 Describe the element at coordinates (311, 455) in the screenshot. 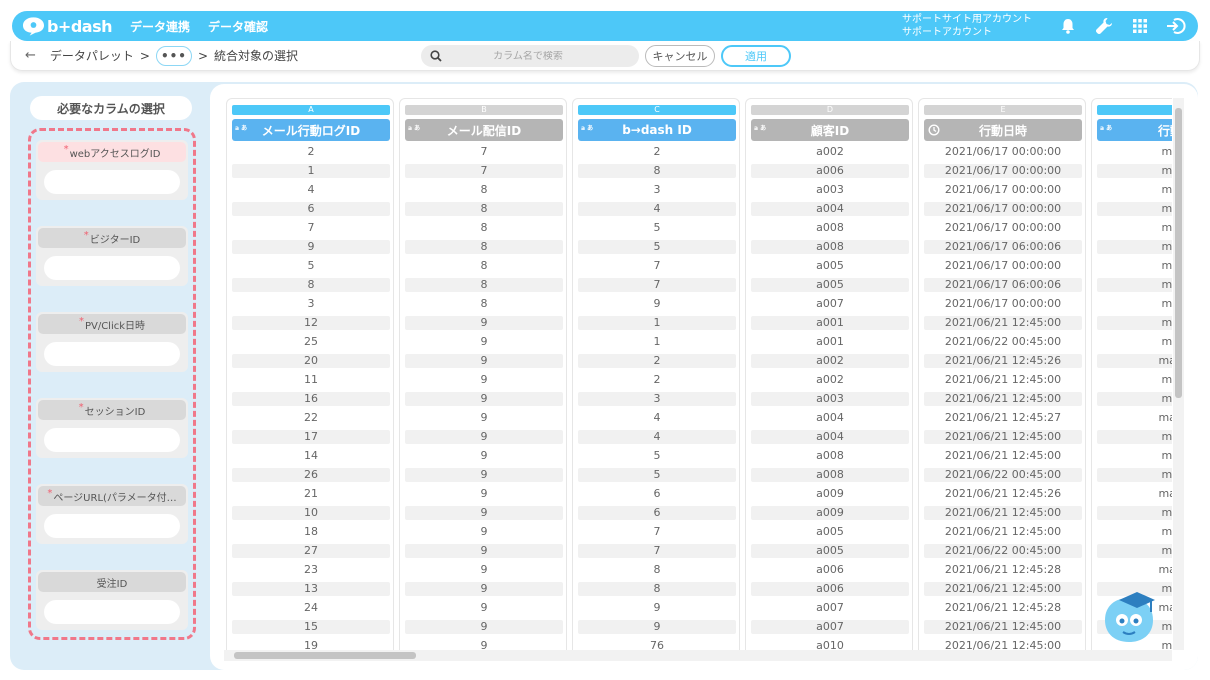

I see `table-cell: 14` at that location.